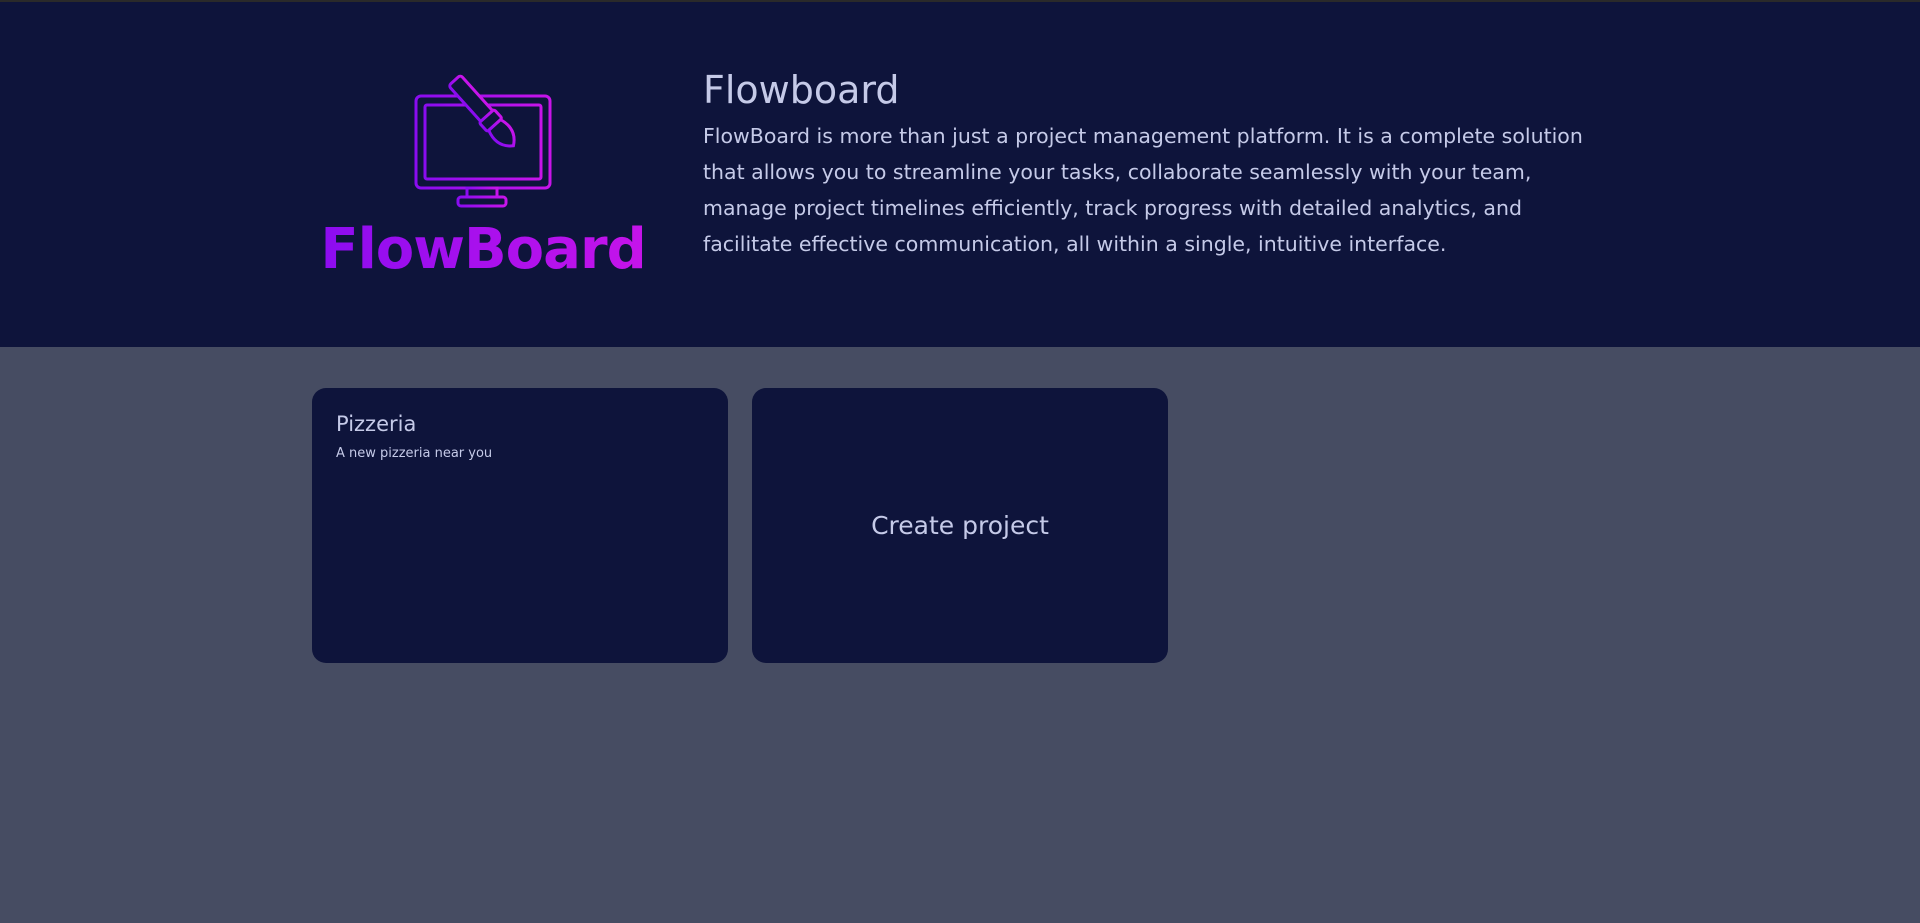 The height and width of the screenshot is (923, 1920). What do you see at coordinates (483, 249) in the screenshot?
I see `brand-logo-text: FlowBoard` at bounding box center [483, 249].